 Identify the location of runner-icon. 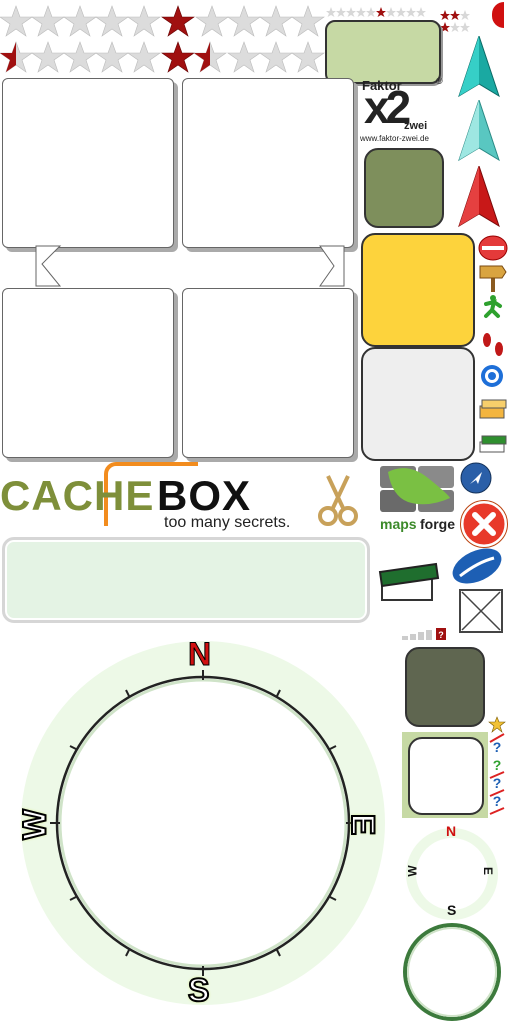
(493, 306).